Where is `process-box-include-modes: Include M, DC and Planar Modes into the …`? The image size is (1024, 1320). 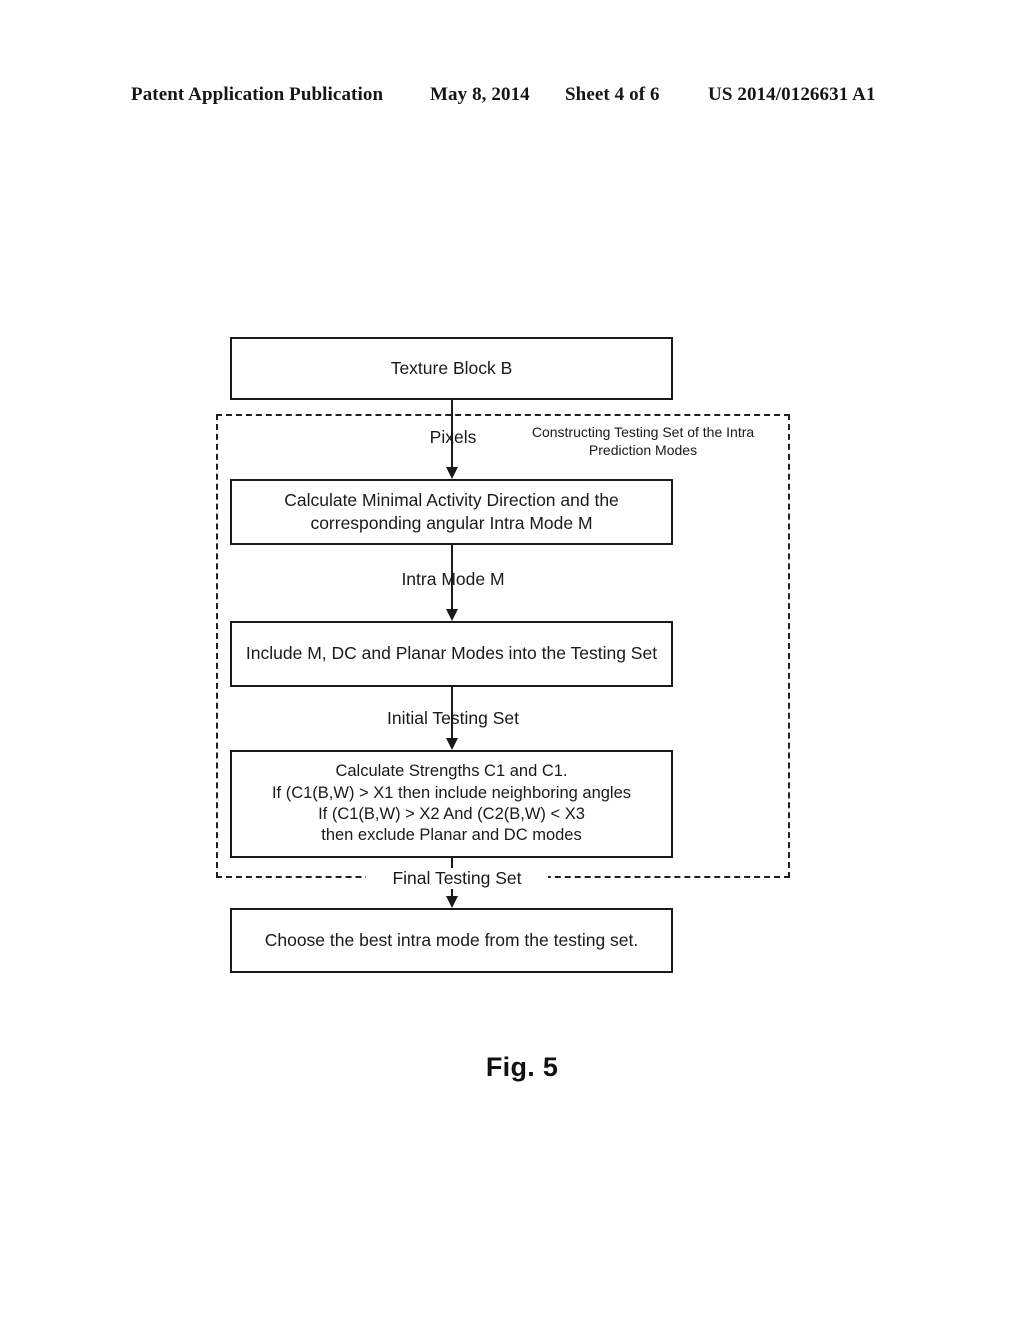 process-box-include-modes: Include M, DC and Planar Modes into the … is located at coordinates (451, 654).